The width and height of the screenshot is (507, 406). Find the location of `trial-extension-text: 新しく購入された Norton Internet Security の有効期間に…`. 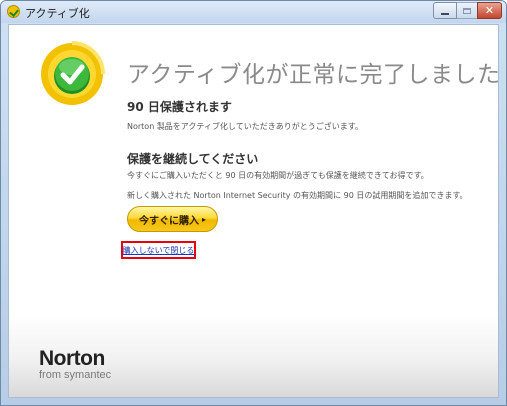

trial-extension-text: 新しく購入された Norton Internet Security の有効期間に… is located at coordinates (297, 195).